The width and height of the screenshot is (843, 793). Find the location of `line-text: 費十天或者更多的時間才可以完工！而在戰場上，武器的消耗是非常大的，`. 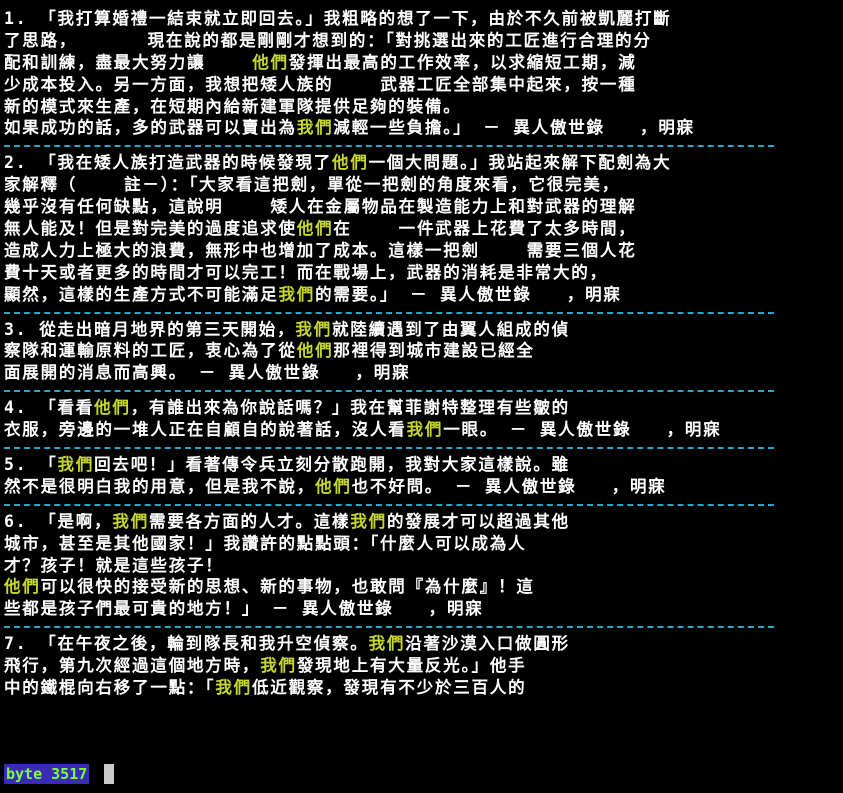

line-text: 費十天或者更多的時間才可以完工！而在戰場上，武器的消耗是非常大的， is located at coordinates (306, 272).